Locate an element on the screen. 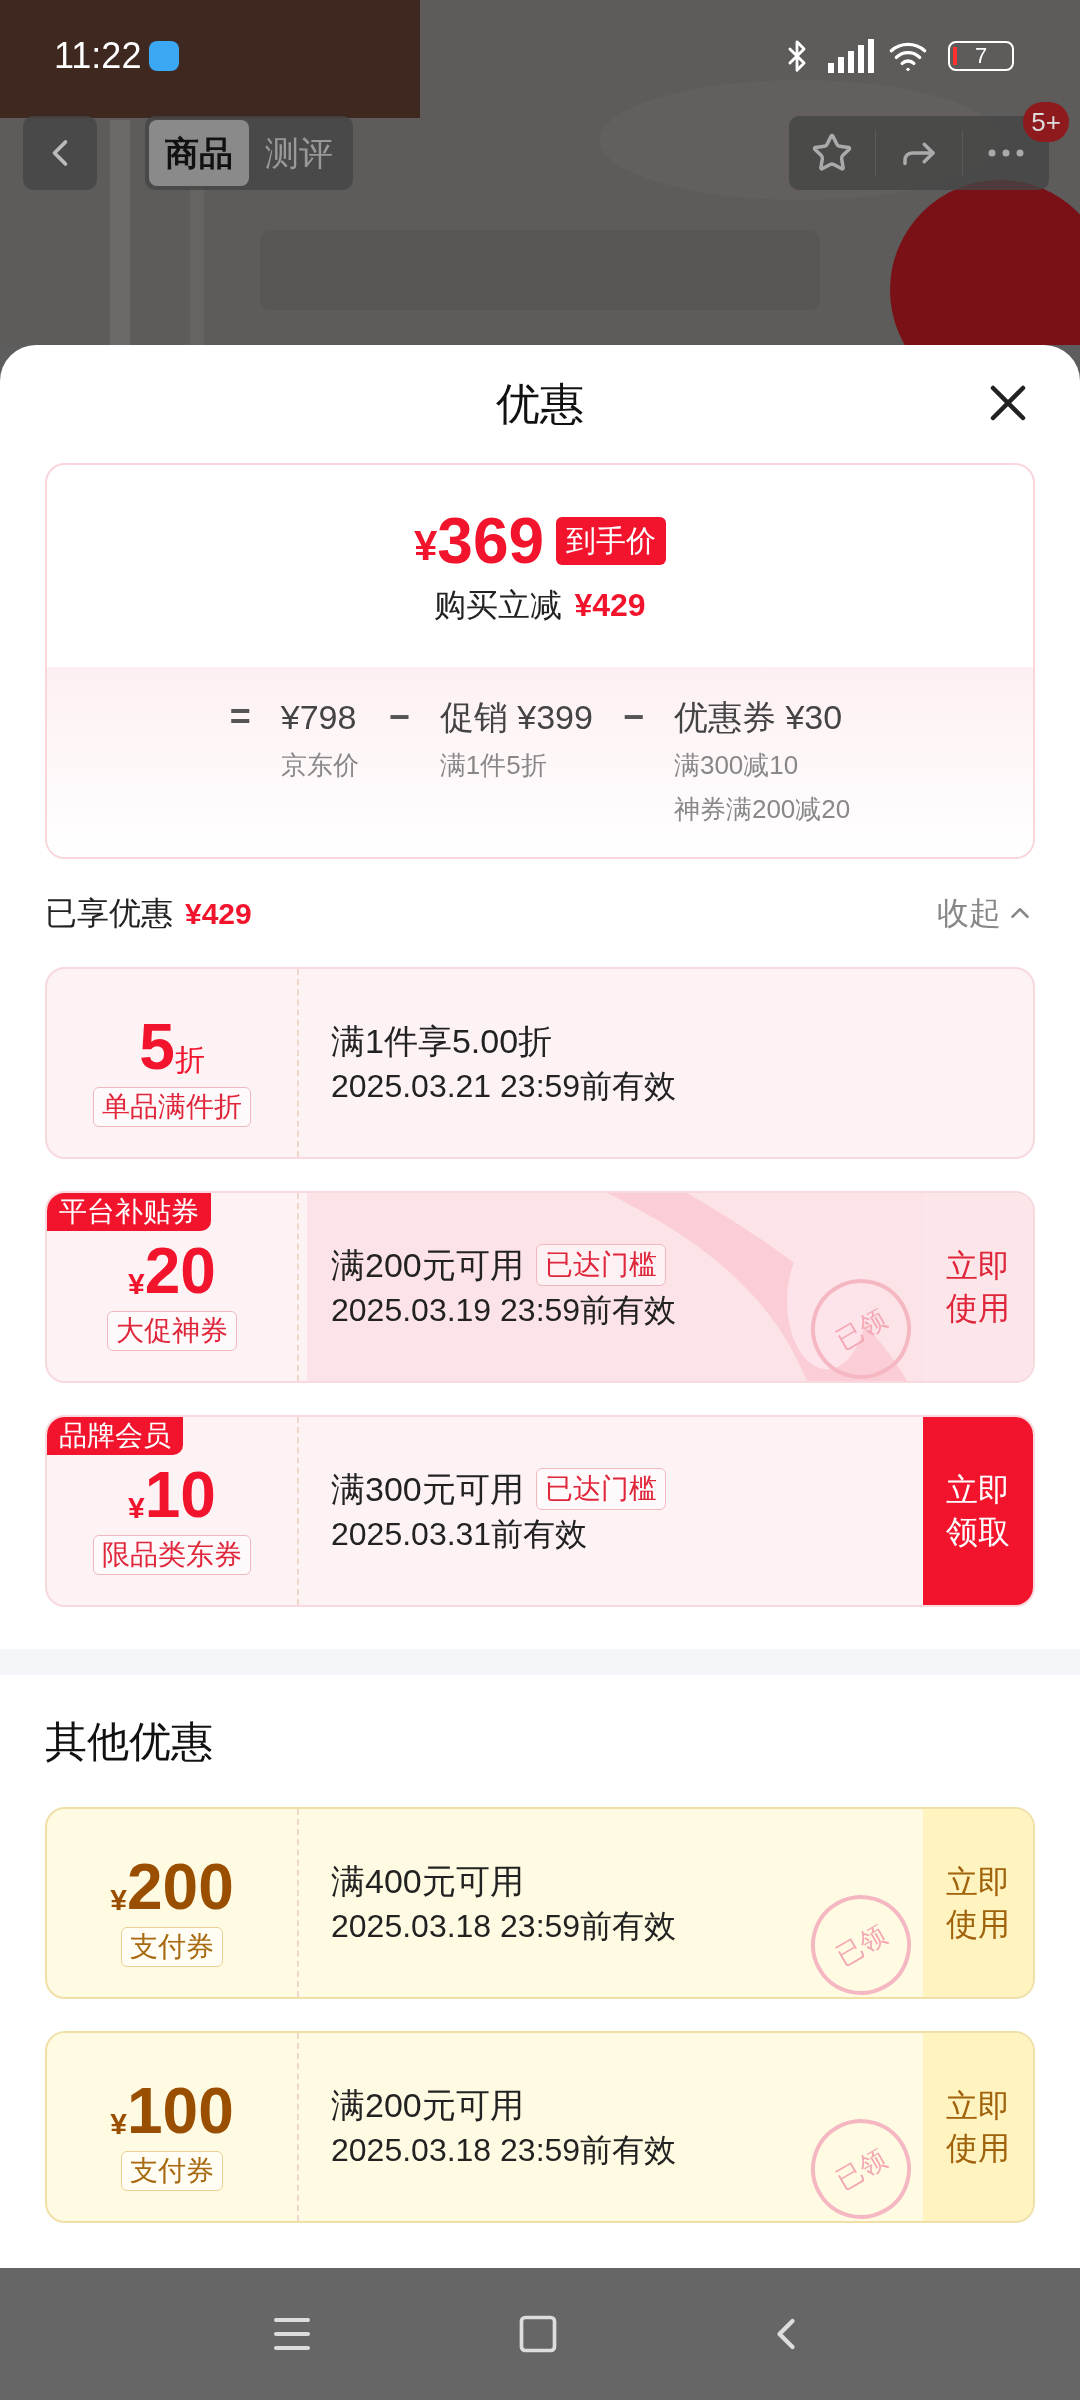  savings-label: 购买立减 is located at coordinates (498, 605).